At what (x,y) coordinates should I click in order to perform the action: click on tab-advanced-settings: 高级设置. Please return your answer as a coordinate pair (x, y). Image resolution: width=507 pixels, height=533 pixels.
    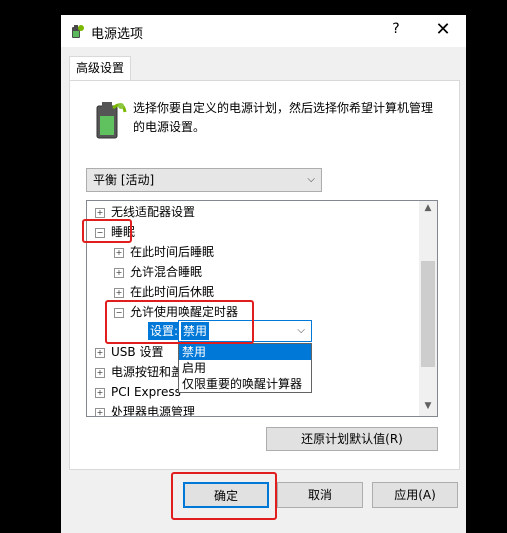
    Looking at the image, I should click on (100, 68).